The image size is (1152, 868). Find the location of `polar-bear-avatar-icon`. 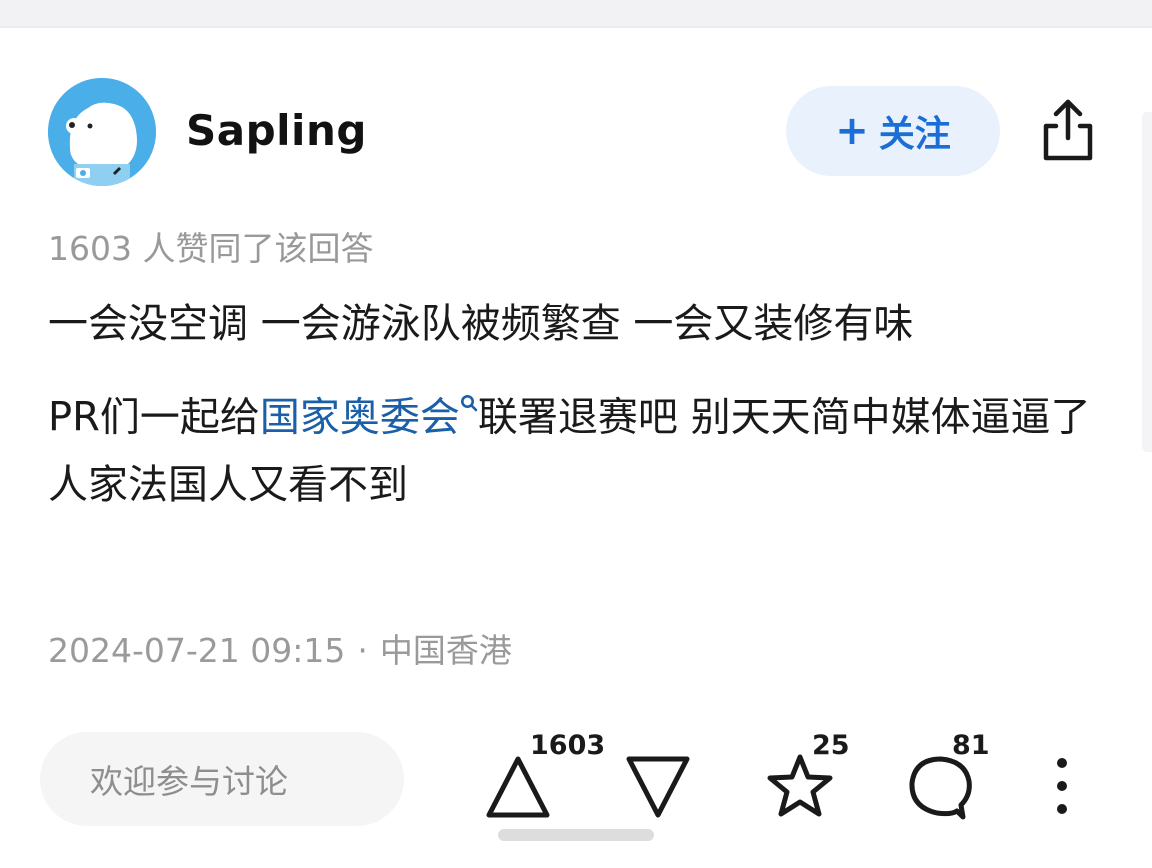

polar-bear-avatar-icon is located at coordinates (102, 132).